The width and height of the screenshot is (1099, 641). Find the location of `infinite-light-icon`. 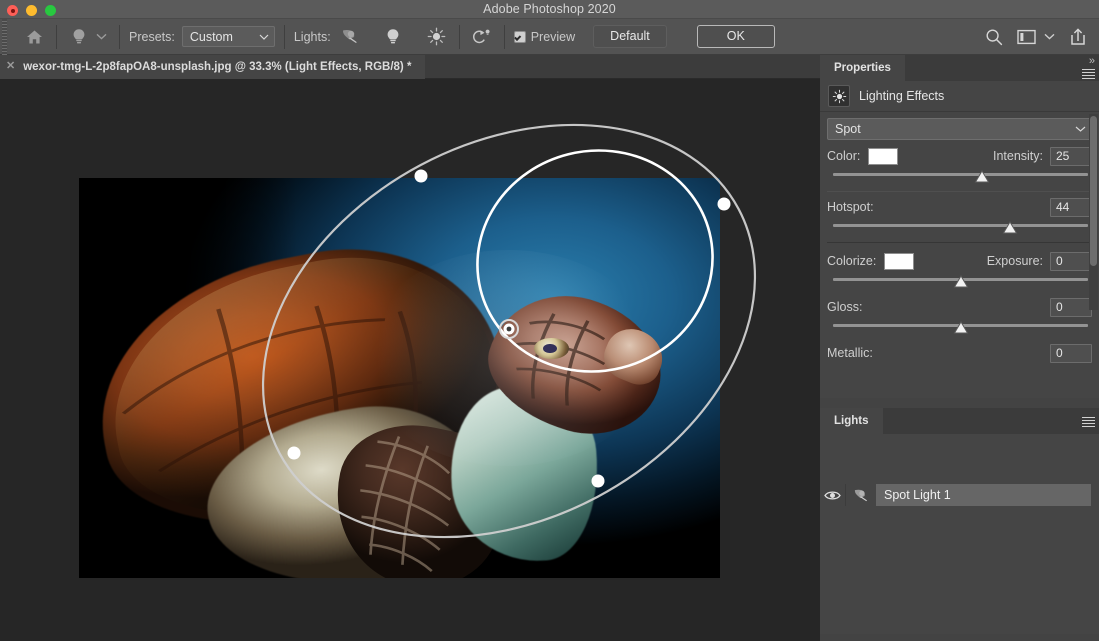

infinite-light-icon is located at coordinates (436, 36).